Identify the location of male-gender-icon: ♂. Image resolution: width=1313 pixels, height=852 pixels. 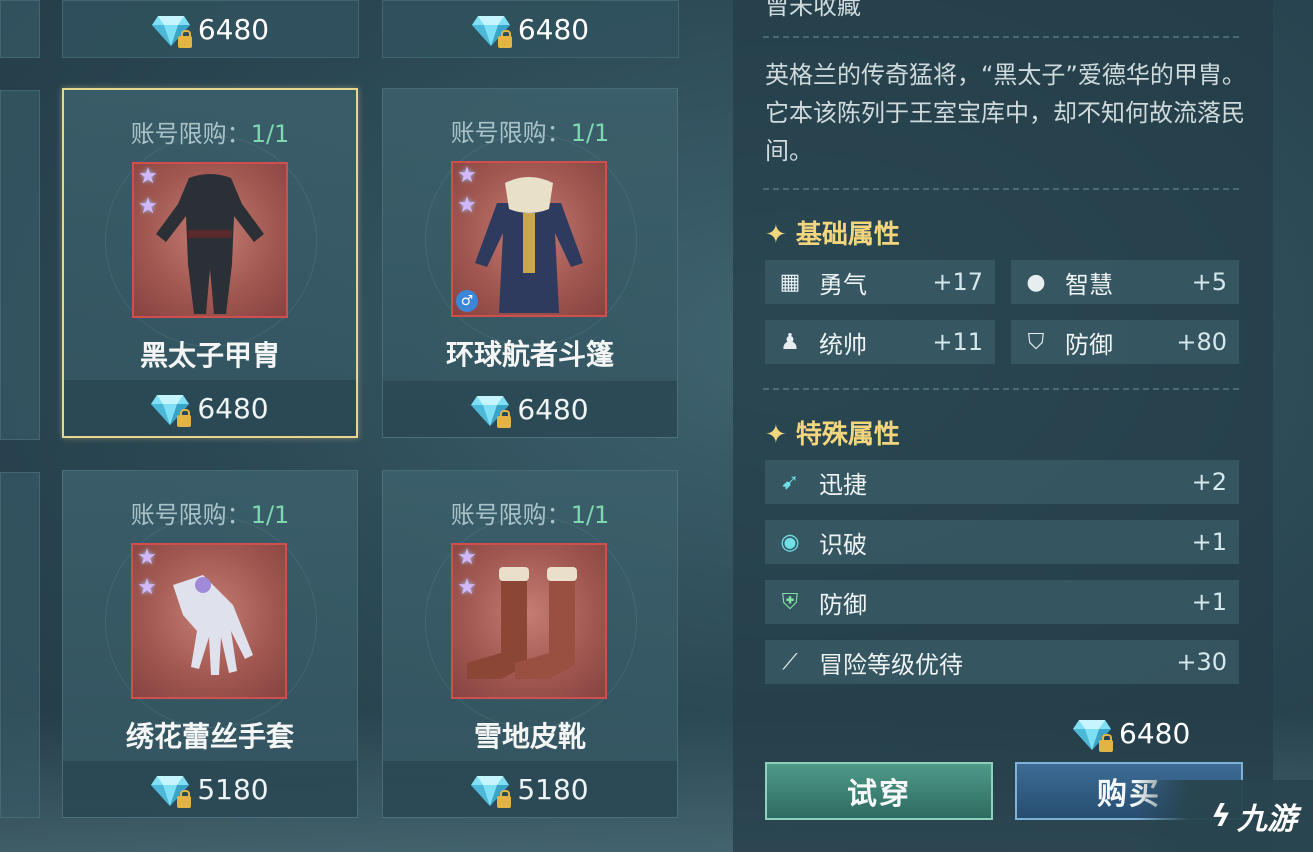
(467, 301).